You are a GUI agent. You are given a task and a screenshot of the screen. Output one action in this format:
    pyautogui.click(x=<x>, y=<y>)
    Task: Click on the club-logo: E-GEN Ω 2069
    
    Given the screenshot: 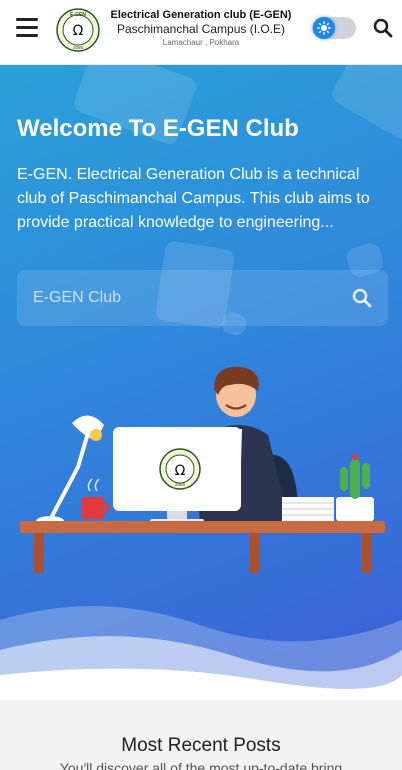 What is the action you would take?
    pyautogui.click(x=78, y=30)
    